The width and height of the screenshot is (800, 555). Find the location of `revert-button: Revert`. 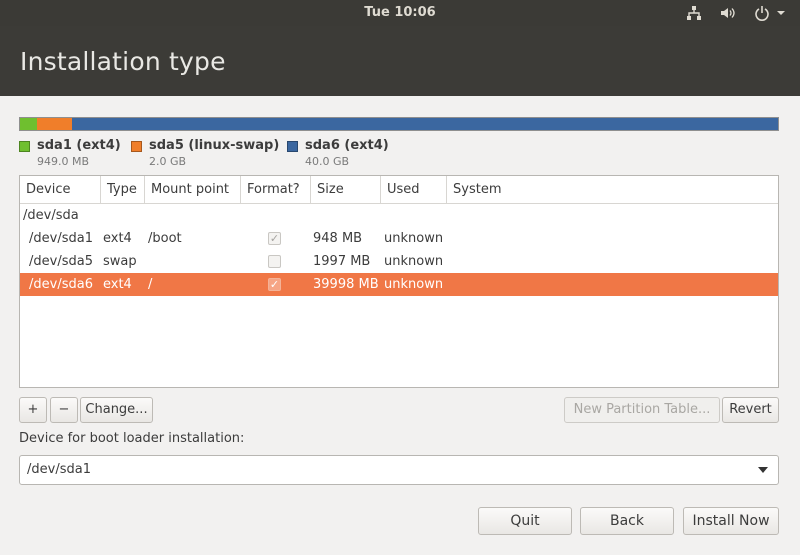

revert-button: Revert is located at coordinates (750, 410).